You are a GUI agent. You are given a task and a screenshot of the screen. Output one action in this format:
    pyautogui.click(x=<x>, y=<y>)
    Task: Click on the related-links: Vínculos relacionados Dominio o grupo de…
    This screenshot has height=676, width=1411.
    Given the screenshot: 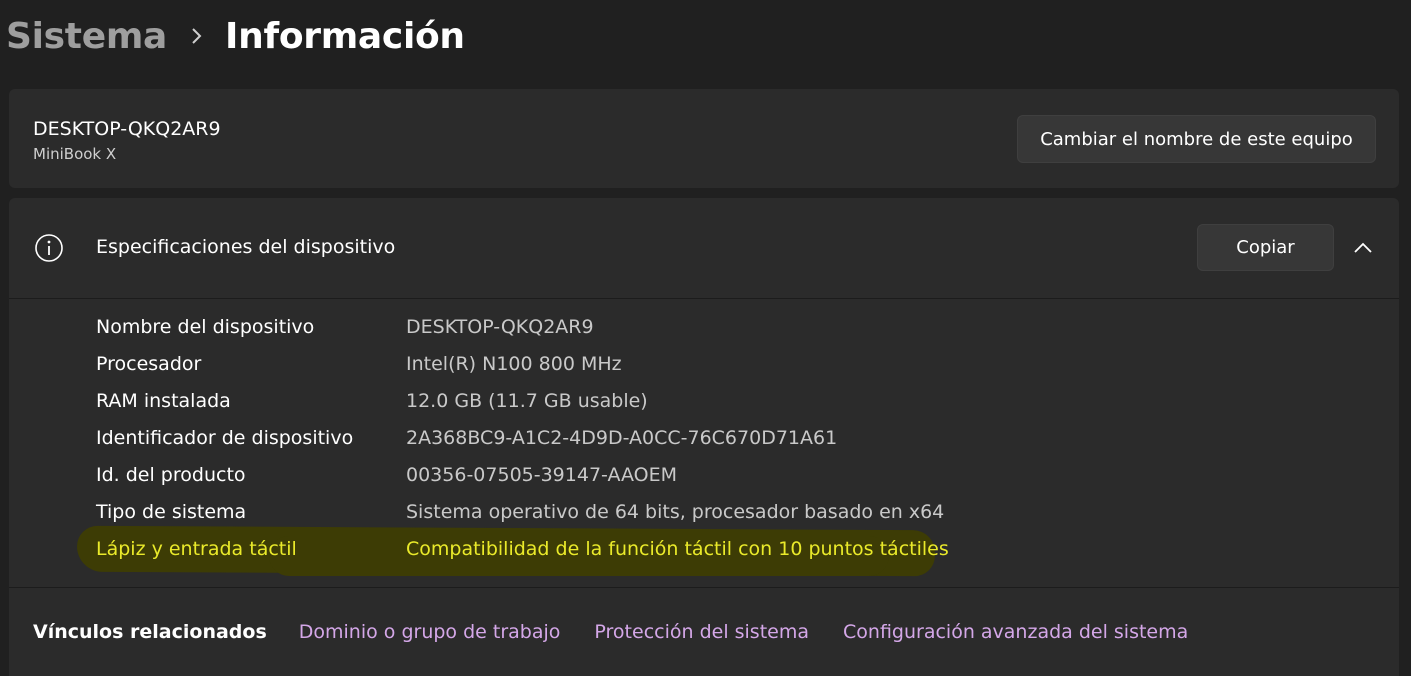 What is the action you would take?
    pyautogui.click(x=704, y=632)
    